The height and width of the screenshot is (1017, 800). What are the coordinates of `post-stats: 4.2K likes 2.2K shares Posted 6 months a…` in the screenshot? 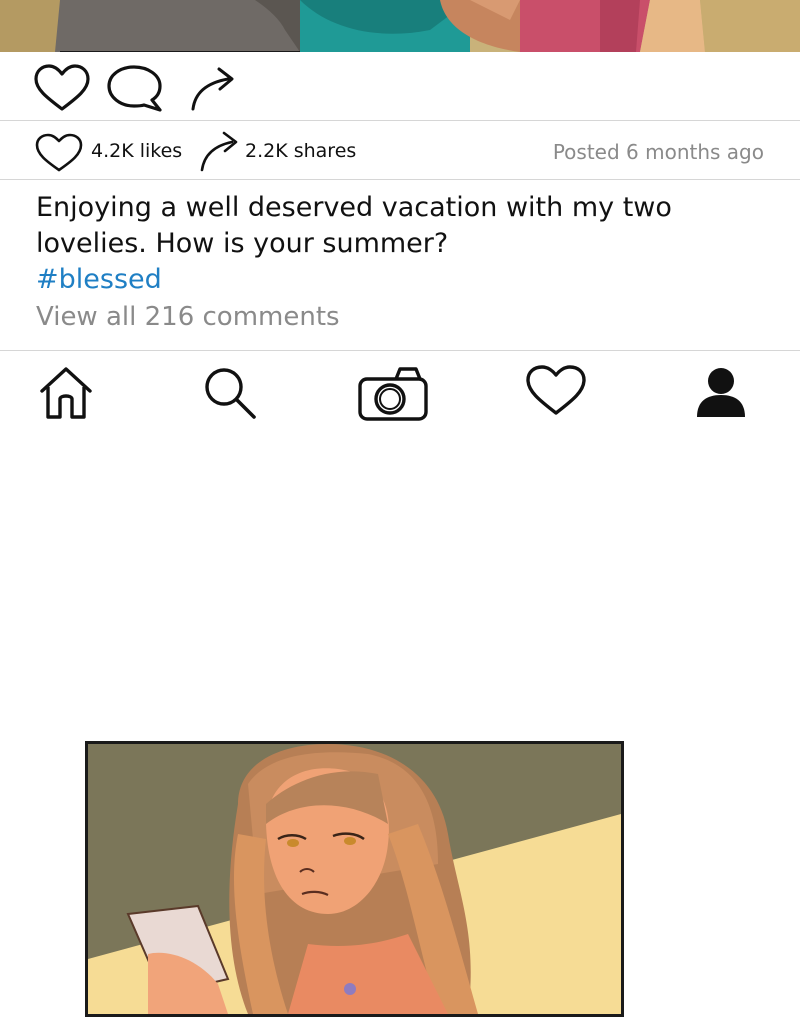 It's located at (400, 150).